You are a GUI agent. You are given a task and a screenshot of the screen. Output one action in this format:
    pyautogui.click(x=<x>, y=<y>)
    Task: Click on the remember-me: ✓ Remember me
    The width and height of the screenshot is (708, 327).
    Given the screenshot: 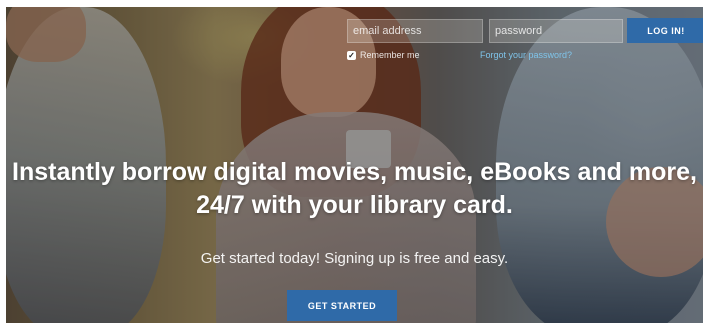 What is the action you would take?
    pyautogui.click(x=383, y=55)
    